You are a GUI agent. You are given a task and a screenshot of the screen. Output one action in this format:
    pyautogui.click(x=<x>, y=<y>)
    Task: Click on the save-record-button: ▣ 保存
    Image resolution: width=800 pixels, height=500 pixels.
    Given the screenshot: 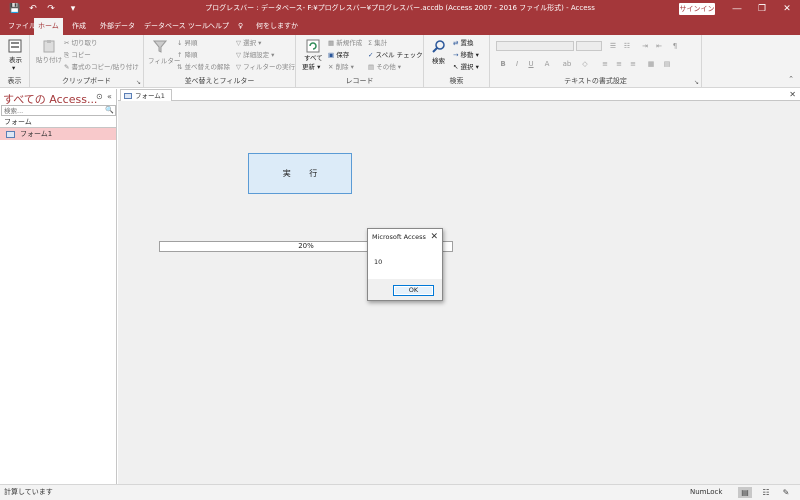 What is the action you would take?
    pyautogui.click(x=338, y=55)
    